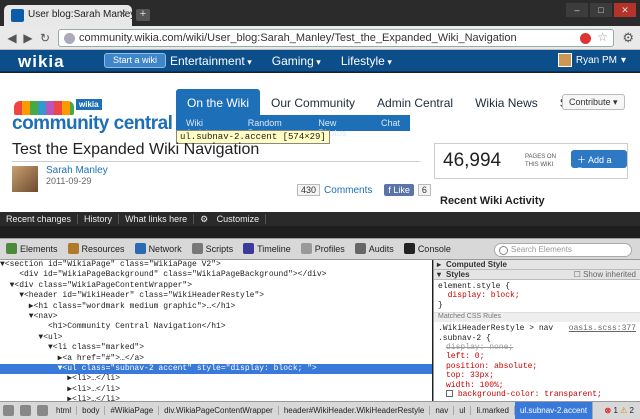 The image size is (640, 419). What do you see at coordinates (77, 170) in the screenshot?
I see `author-link: Sarah Manley` at bounding box center [77, 170].